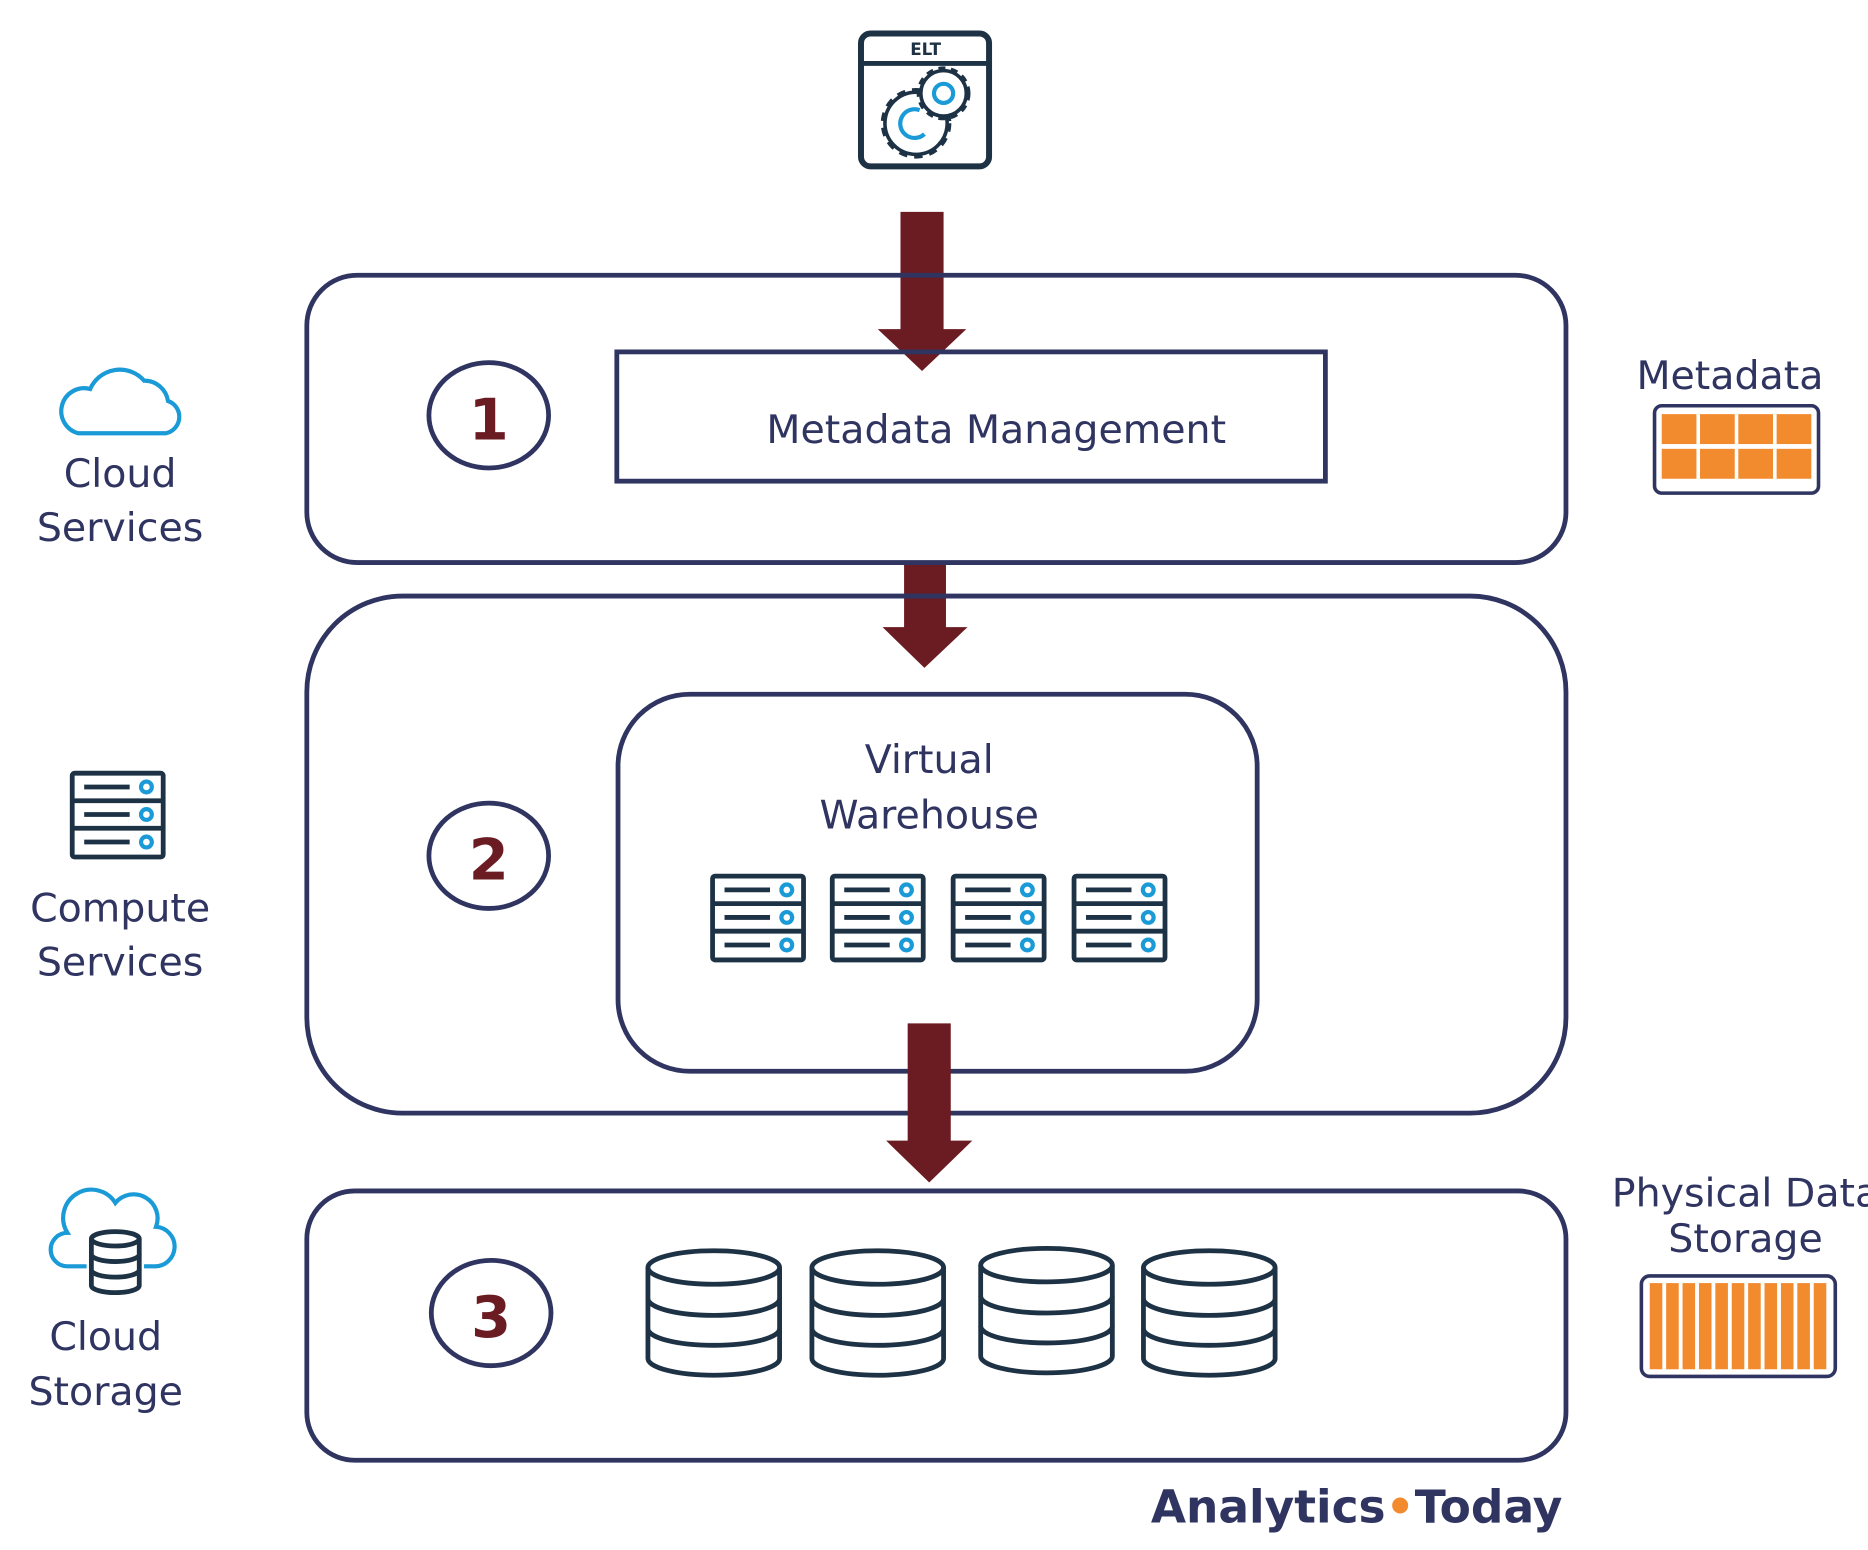 Image resolution: width=1868 pixels, height=1550 pixels. I want to click on metadata-label: Metadata, so click(1729, 376).